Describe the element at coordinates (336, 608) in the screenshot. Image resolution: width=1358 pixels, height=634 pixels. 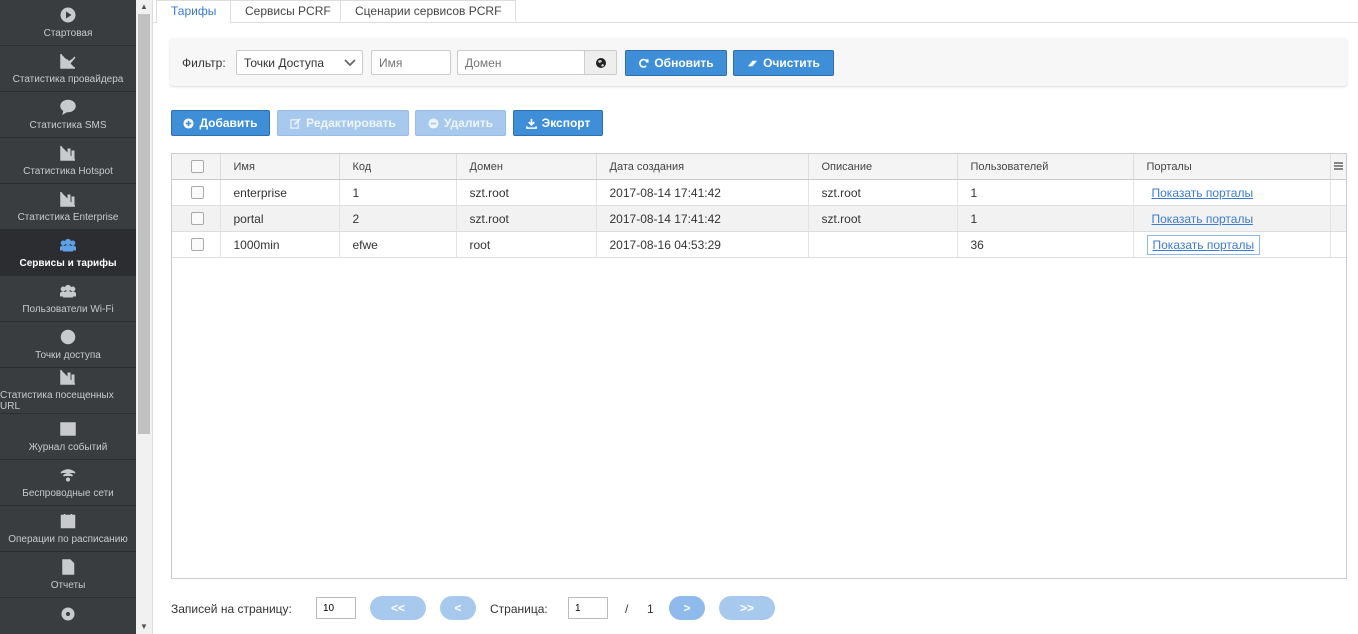
I see `per-page-input` at that location.